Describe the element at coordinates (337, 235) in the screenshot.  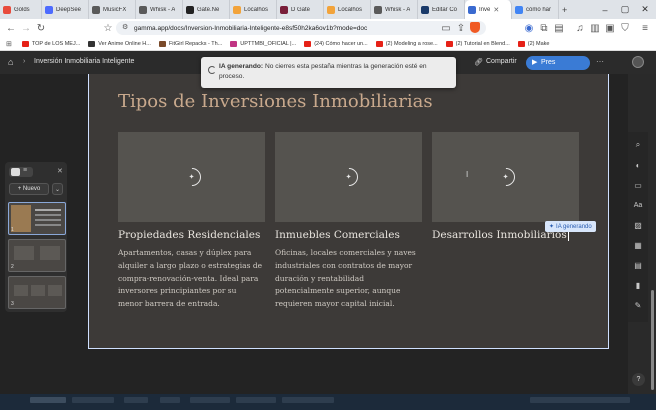
I see `column-title-commercial: Inmuebles Comerciales` at that location.